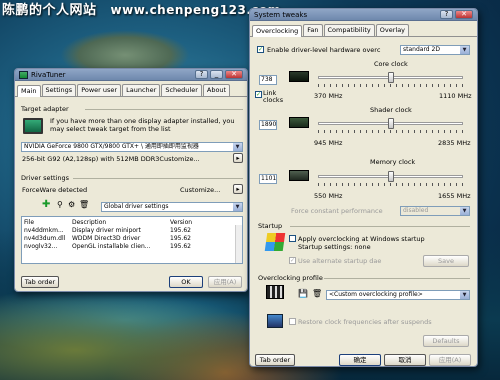 The image size is (500, 380). What do you see at coordinates (340, 261) in the screenshot?
I see `alternate-startup-label: Use alternate startup dae` at bounding box center [340, 261].